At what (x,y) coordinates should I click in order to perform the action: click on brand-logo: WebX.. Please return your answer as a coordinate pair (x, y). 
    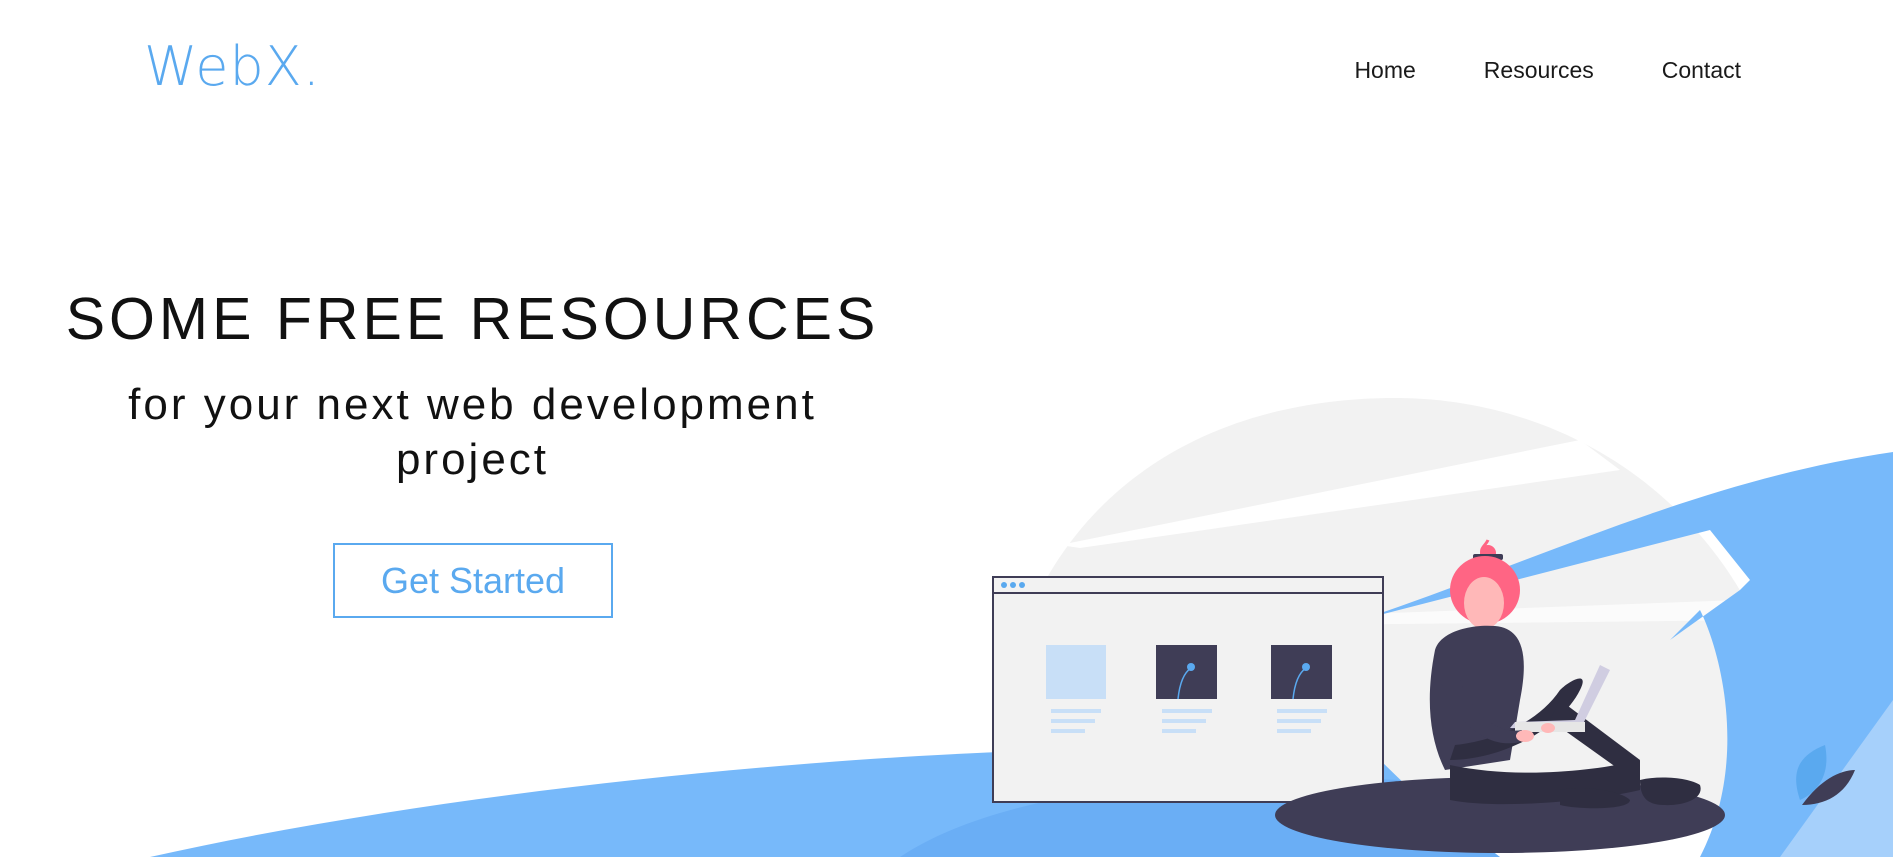
    Looking at the image, I should click on (232, 67).